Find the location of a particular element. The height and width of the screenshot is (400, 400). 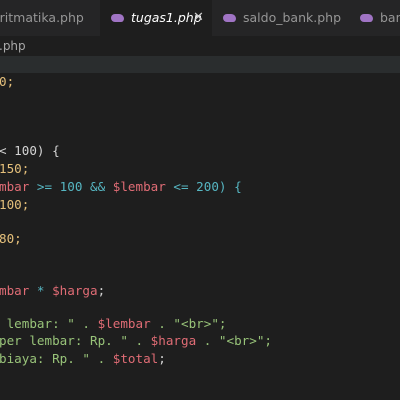

code-token: <= 200) { is located at coordinates (203, 186).